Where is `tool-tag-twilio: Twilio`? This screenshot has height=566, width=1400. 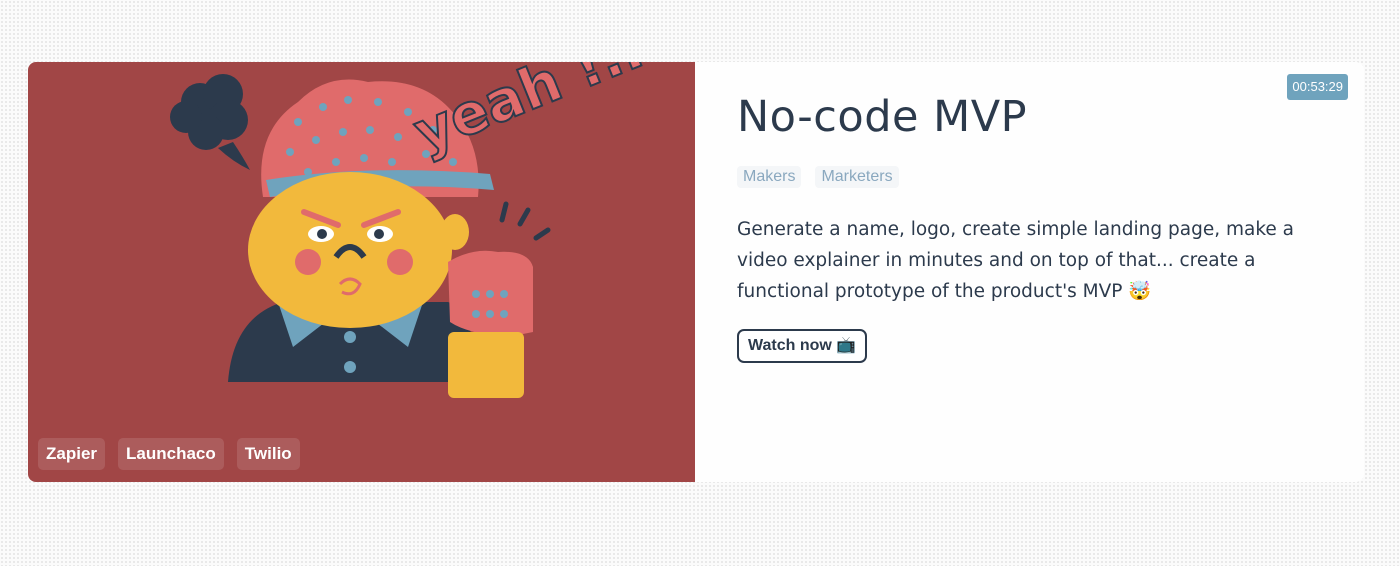
tool-tag-twilio: Twilio is located at coordinates (268, 454).